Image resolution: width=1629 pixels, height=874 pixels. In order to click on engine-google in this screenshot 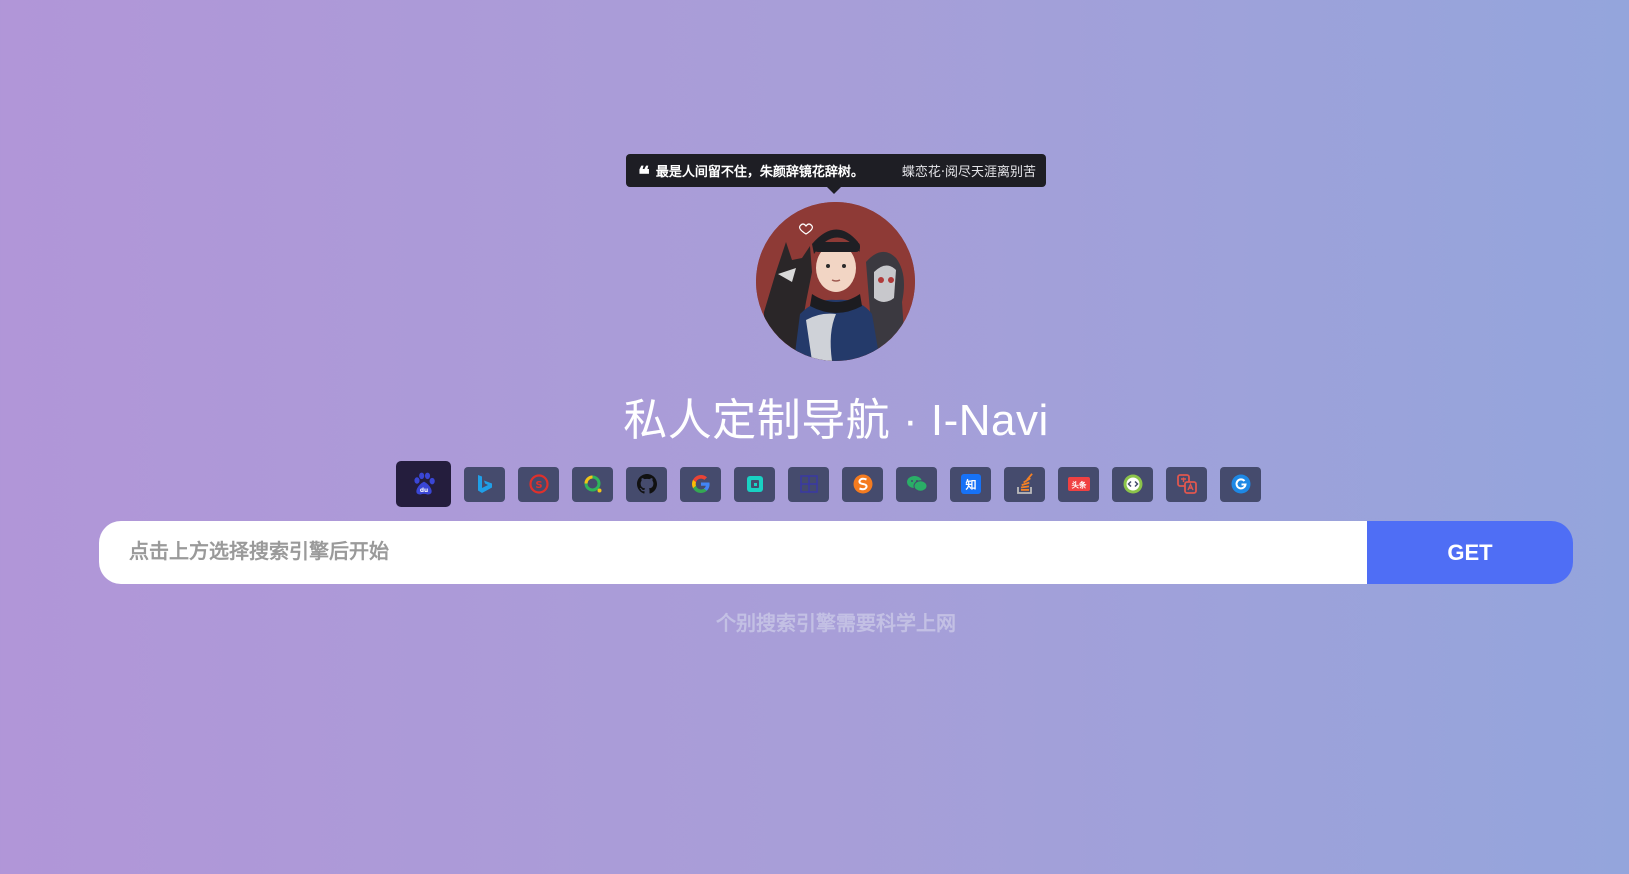, I will do `click(700, 484)`.